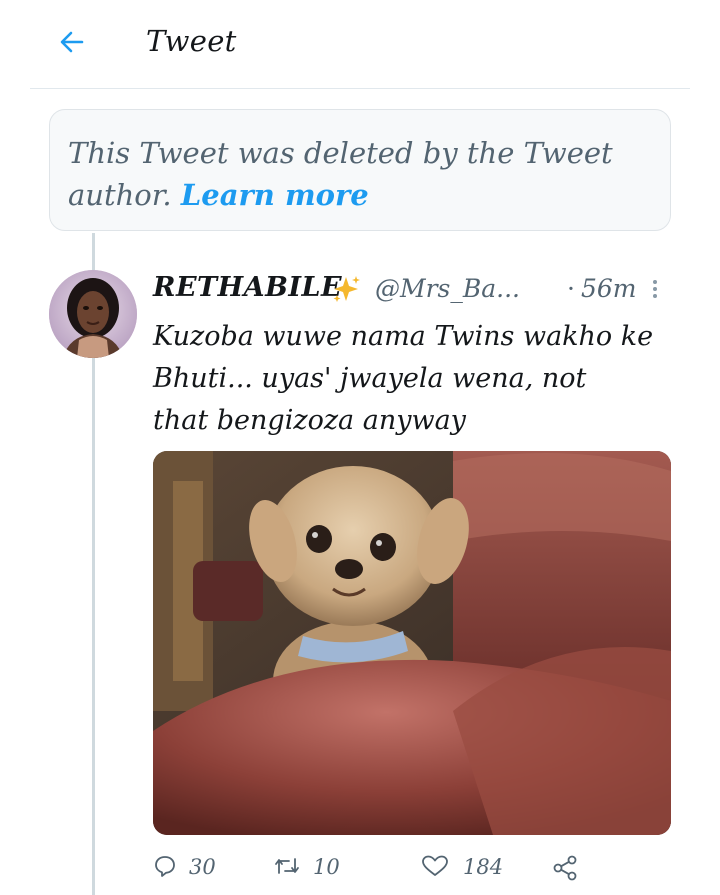  What do you see at coordinates (483, 867) in the screenshot?
I see `like-count: 184` at bounding box center [483, 867].